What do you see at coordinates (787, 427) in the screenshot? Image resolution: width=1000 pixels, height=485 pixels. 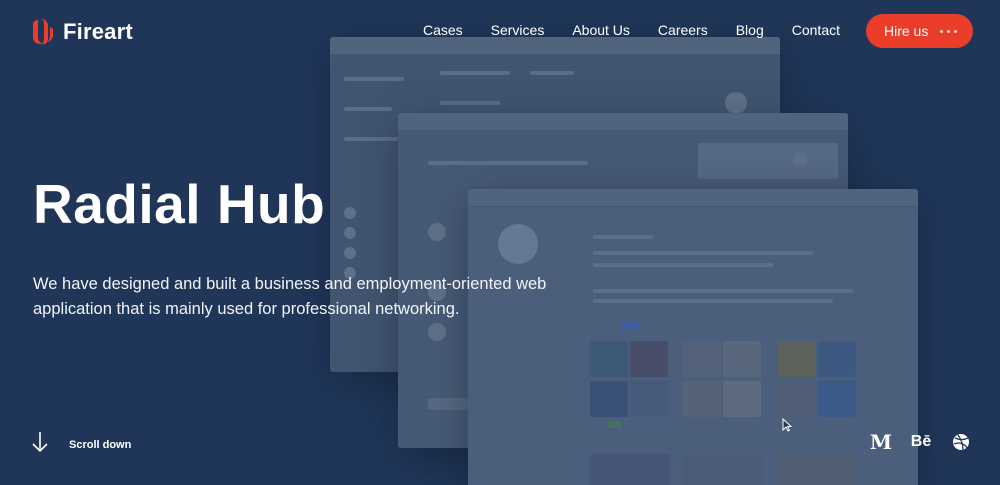 I see `mouse-cursor-icon` at bounding box center [787, 427].